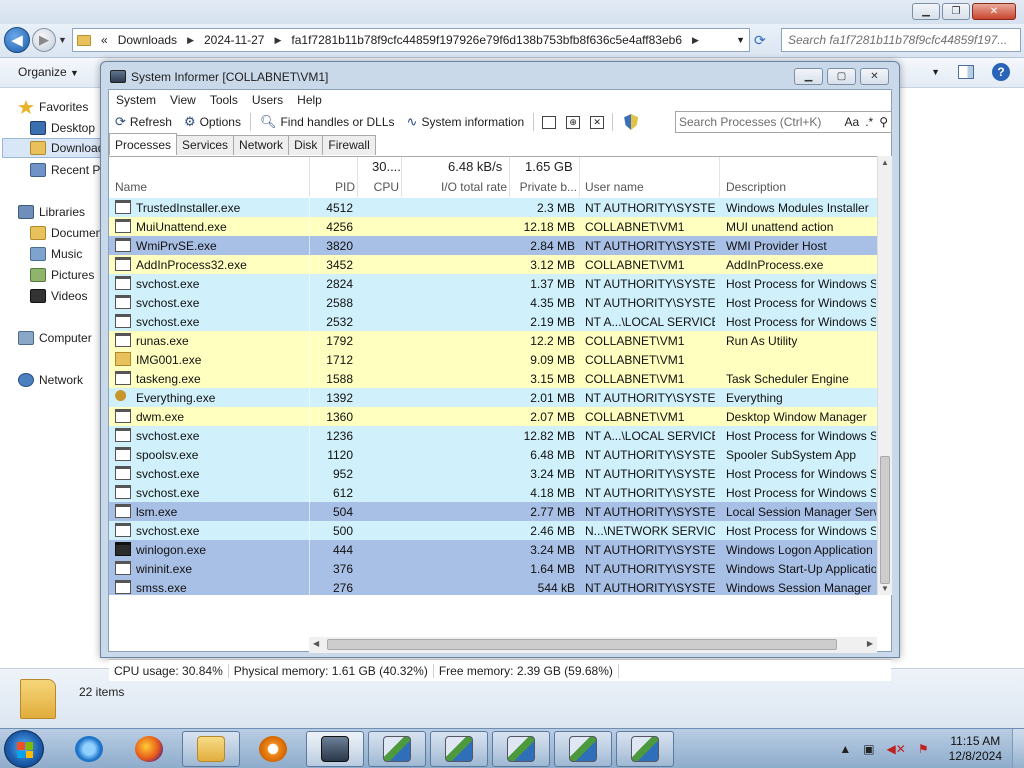 The height and width of the screenshot is (768, 1024). What do you see at coordinates (500, 77) in the screenshot?
I see `si-title-bar: System Informer [COLLABNET\VM1] ▁ ▢ ✕` at bounding box center [500, 77].